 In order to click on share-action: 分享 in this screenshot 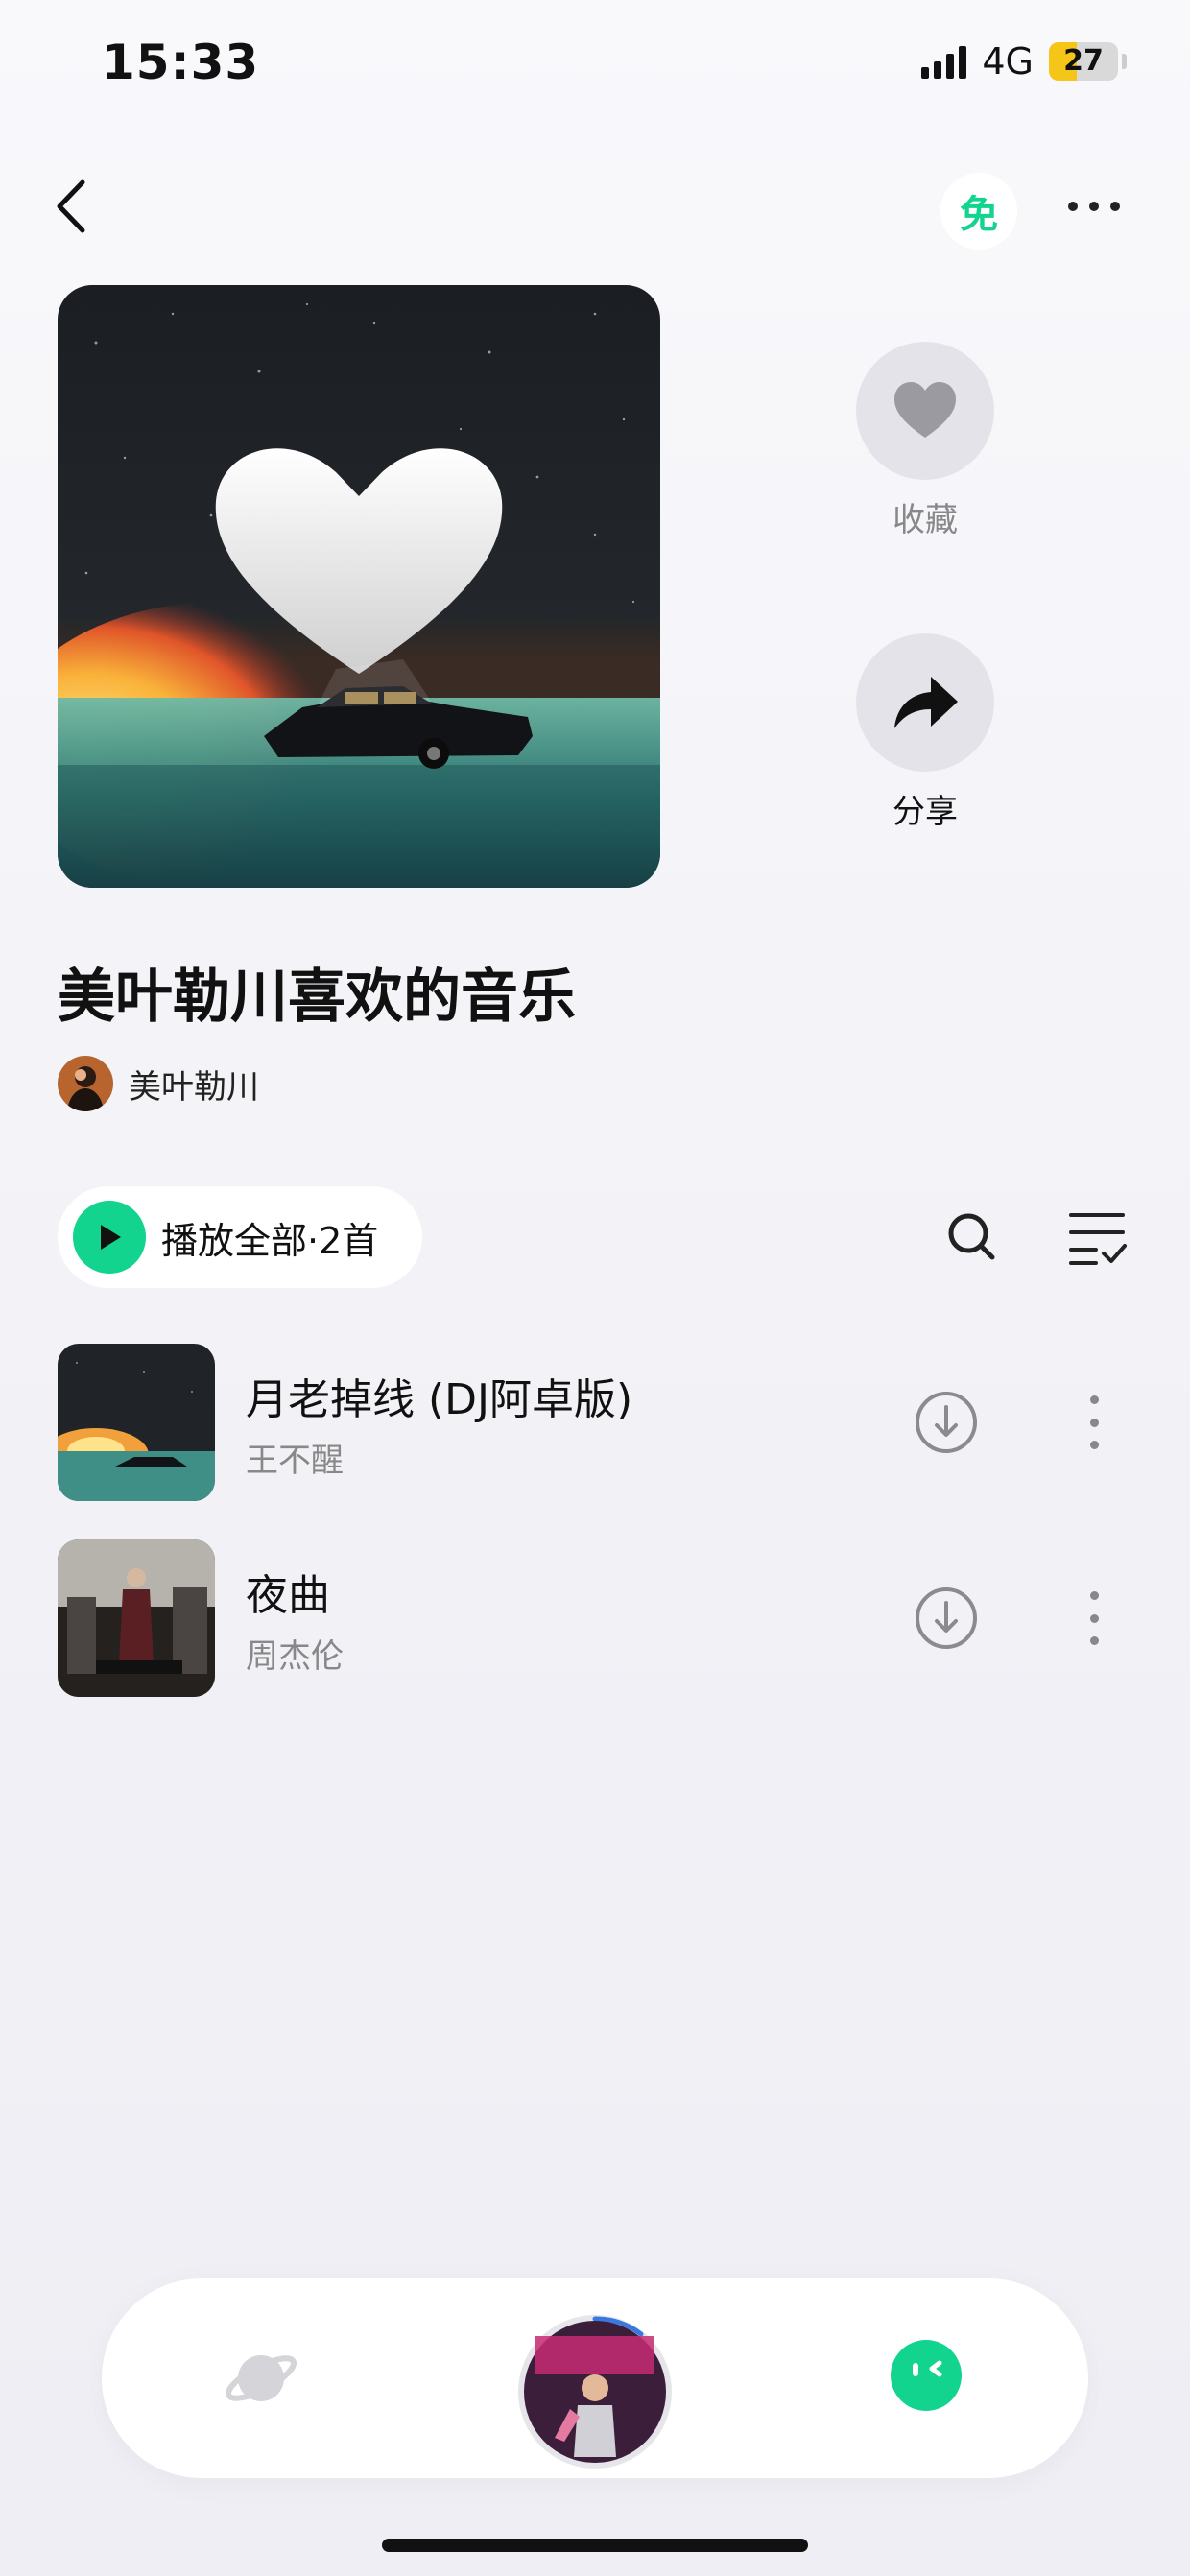, I will do `click(925, 732)`.